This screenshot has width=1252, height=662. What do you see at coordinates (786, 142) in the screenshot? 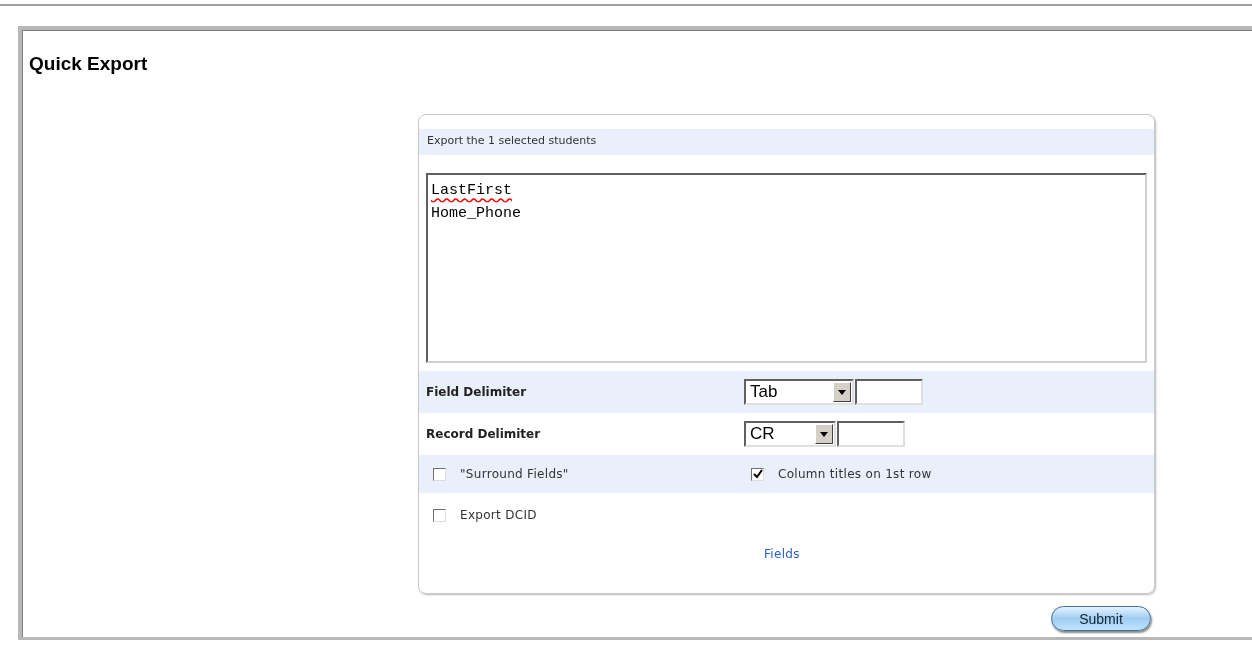
I see `panel-heading: Export the 1 selected students` at bounding box center [786, 142].